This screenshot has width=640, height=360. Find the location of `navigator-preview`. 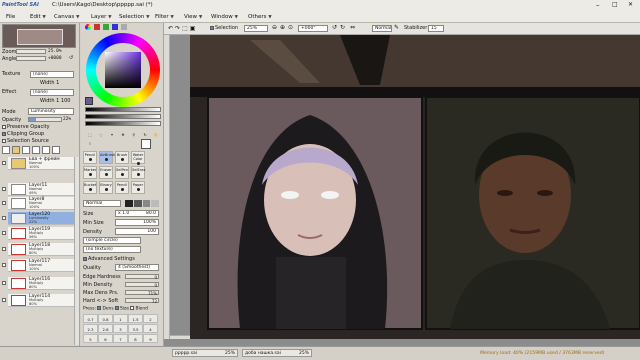

navigator-preview is located at coordinates (39, 36).